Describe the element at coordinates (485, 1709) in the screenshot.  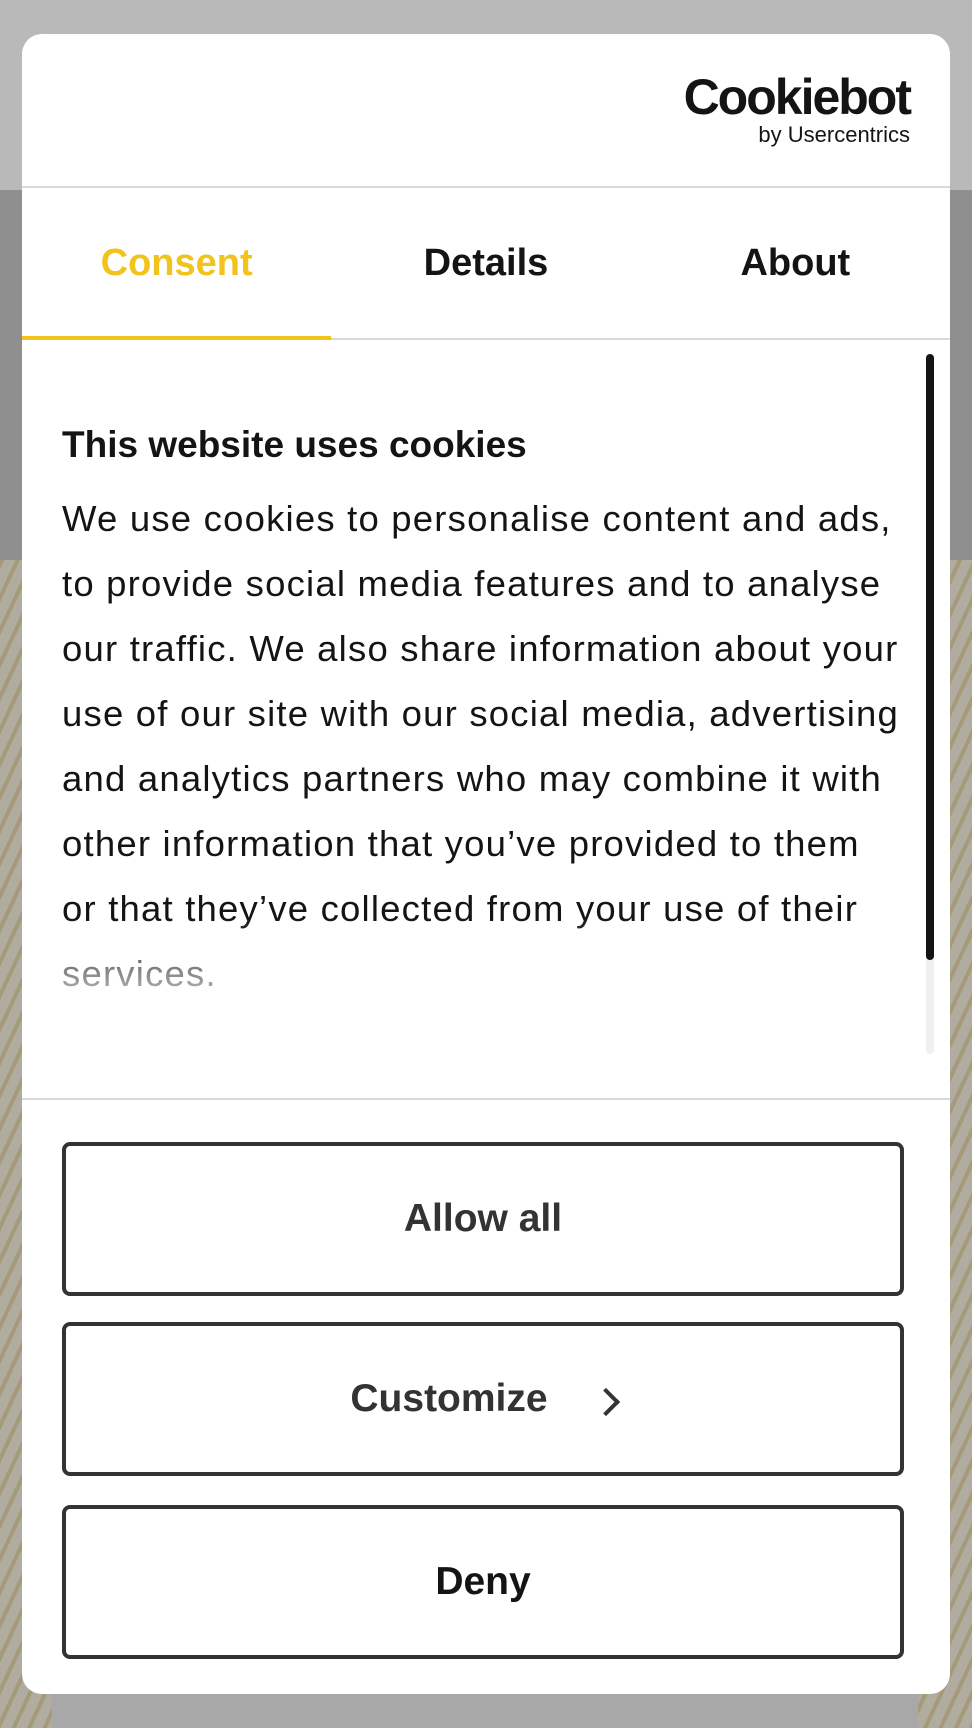
I see `background-footer` at that location.